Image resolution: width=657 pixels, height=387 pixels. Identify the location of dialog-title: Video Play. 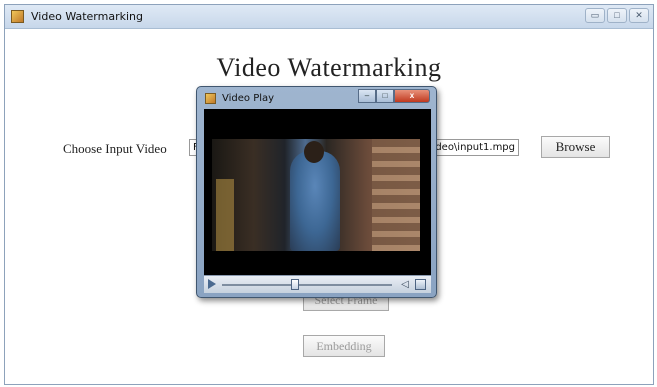
(248, 98).